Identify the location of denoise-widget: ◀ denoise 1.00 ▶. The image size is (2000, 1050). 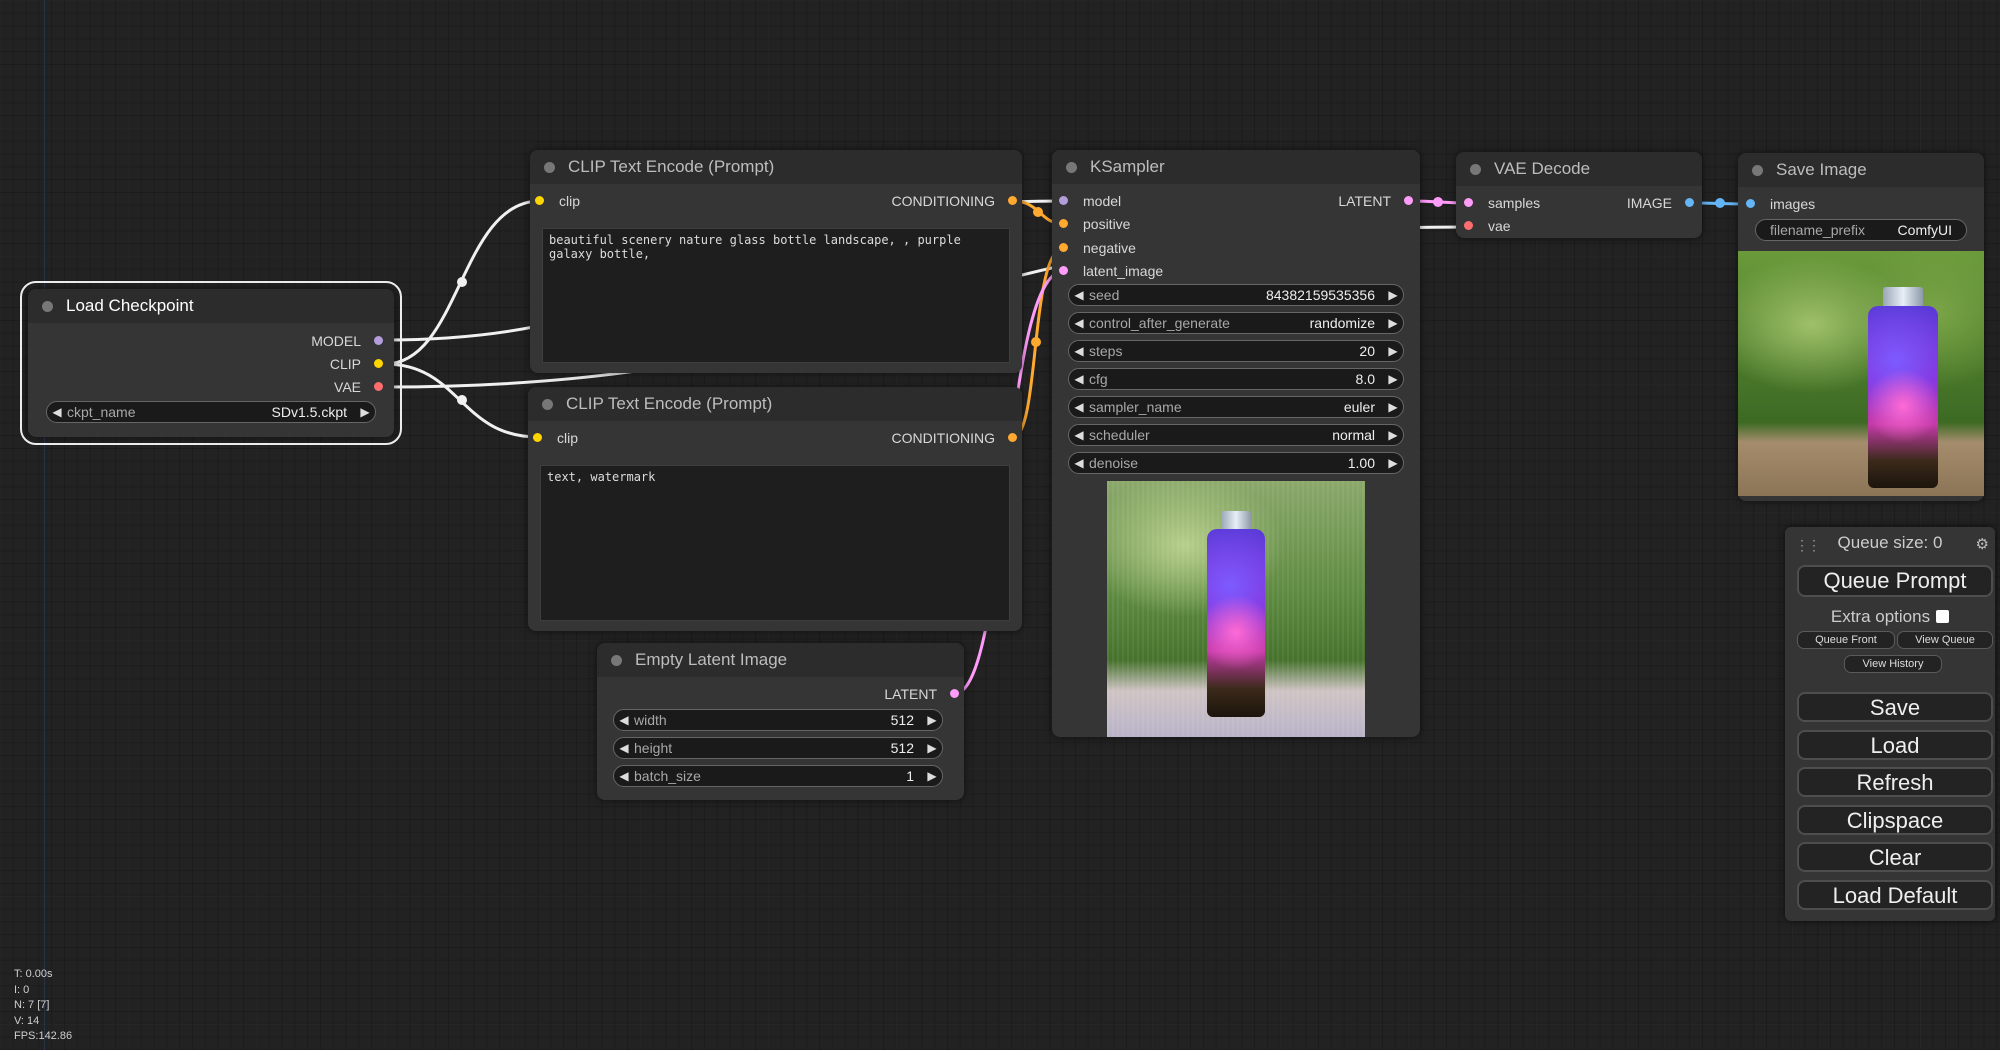
(1236, 463).